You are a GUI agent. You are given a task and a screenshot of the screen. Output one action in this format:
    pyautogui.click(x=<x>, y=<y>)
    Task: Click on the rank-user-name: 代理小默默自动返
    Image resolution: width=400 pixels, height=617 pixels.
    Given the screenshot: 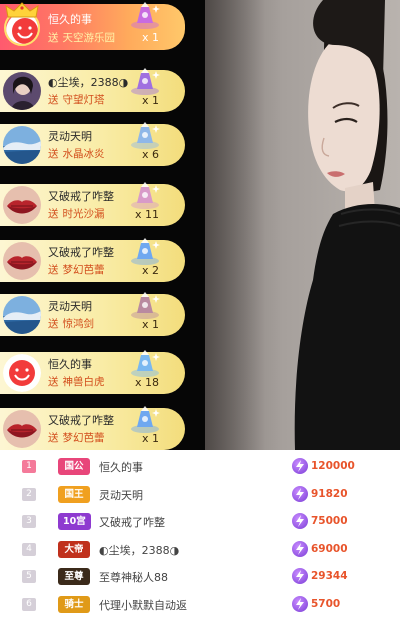 What is the action you would take?
    pyautogui.click(x=143, y=605)
    